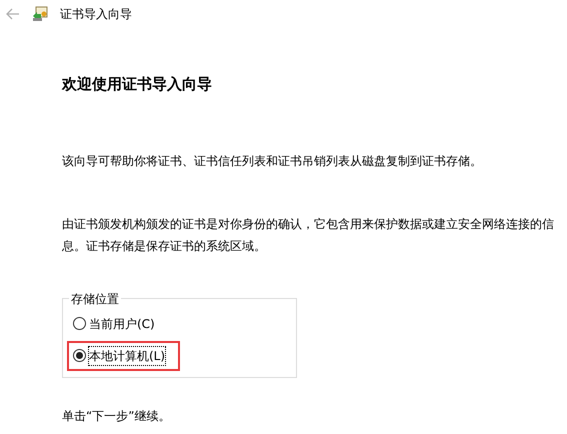 The width and height of the screenshot is (567, 434). Describe the element at coordinates (127, 355) in the screenshot. I see `radio-label: 本地计算机(L)` at that location.